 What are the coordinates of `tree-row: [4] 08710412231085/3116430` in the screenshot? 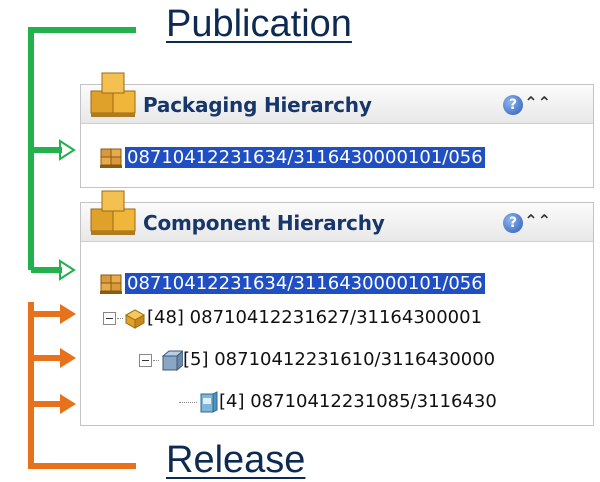 It's located at (338, 402).